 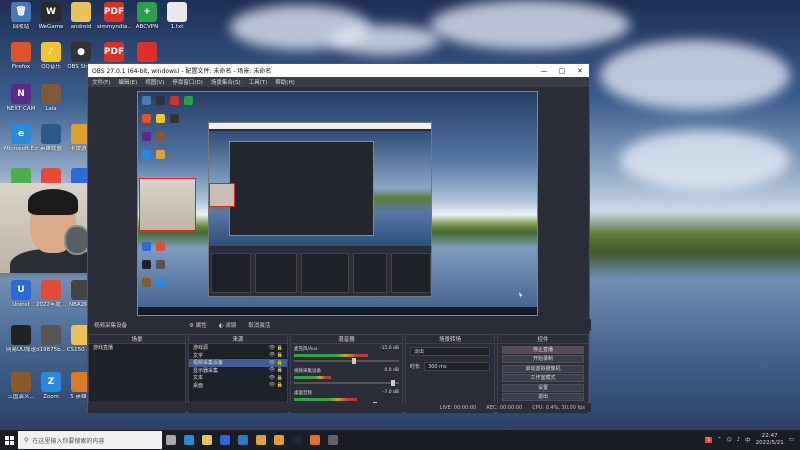 I want to click on menu-scene-collection: 场景集合(S), so click(x=226, y=82).